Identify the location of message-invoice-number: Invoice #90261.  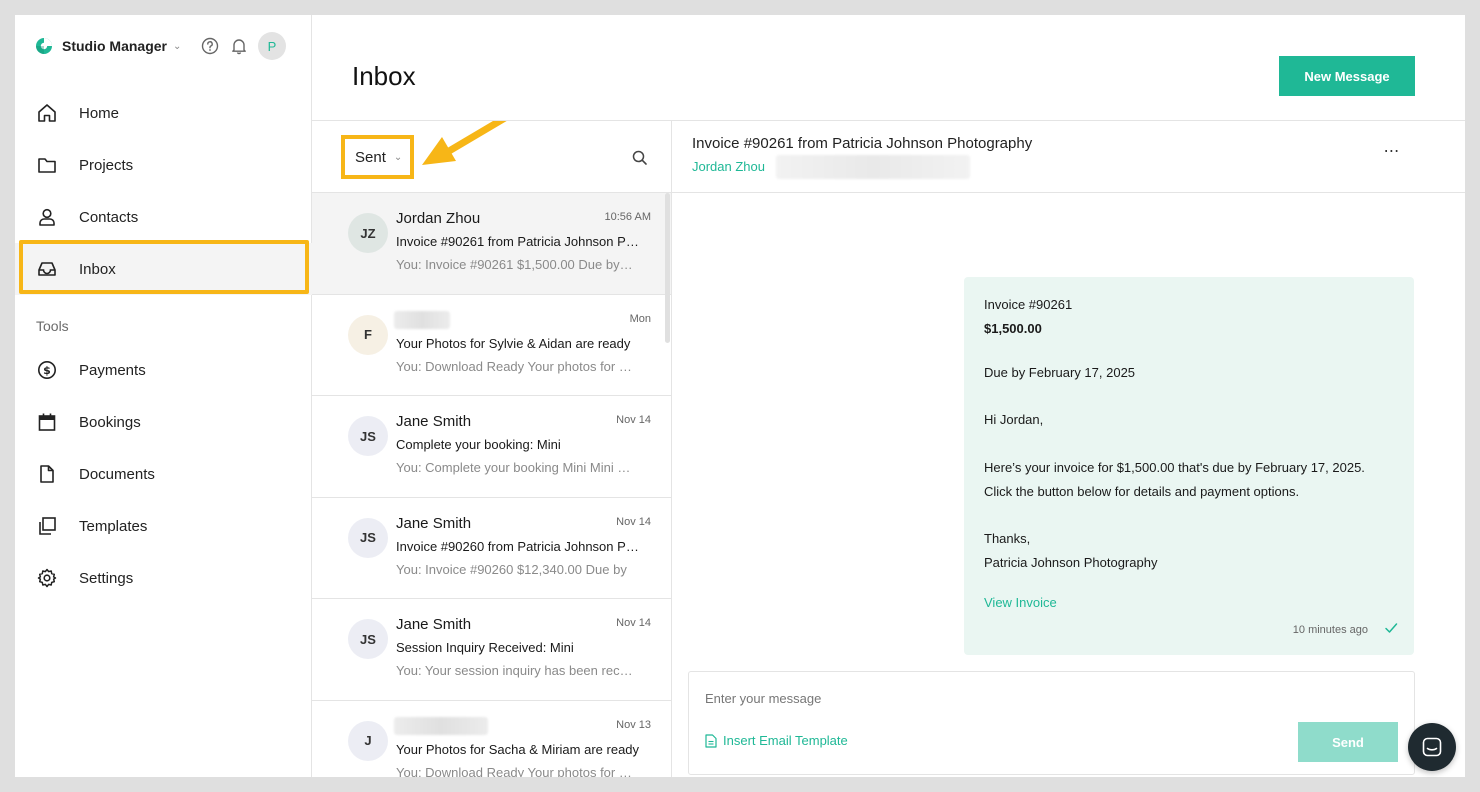
(1028, 304).